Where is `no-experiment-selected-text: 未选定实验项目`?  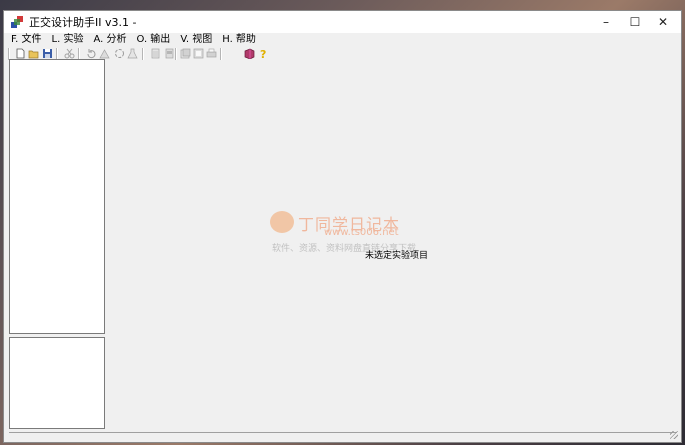 no-experiment-selected-text: 未选定实验项目 is located at coordinates (397, 256).